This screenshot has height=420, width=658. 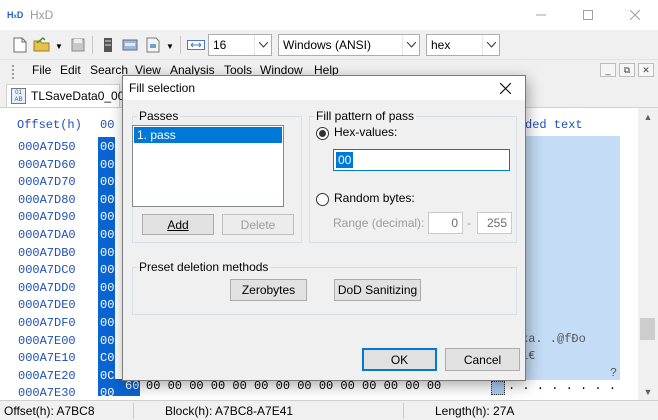 I want to click on scrollbar-thumb, so click(x=647, y=329).